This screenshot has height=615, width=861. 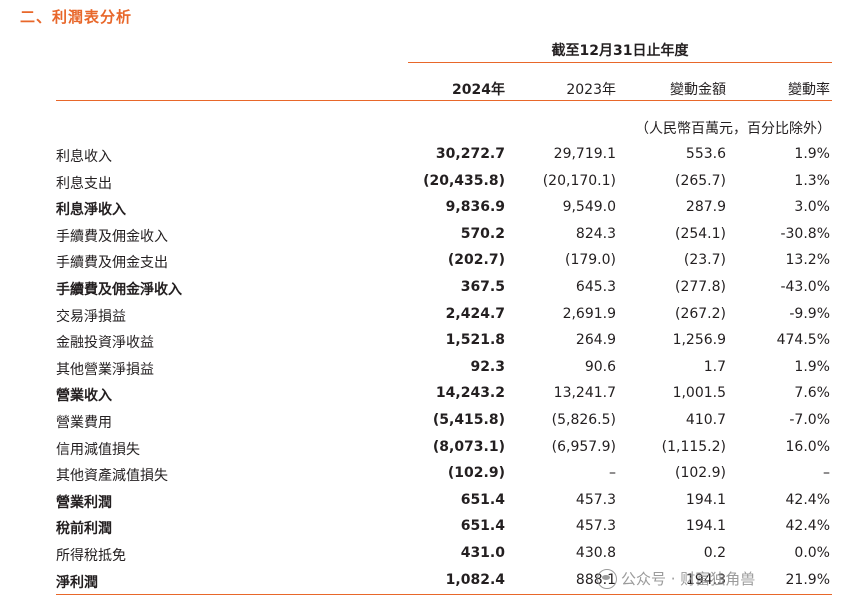 I want to click on col-header-change-rate: 變動率, so click(x=809, y=90).